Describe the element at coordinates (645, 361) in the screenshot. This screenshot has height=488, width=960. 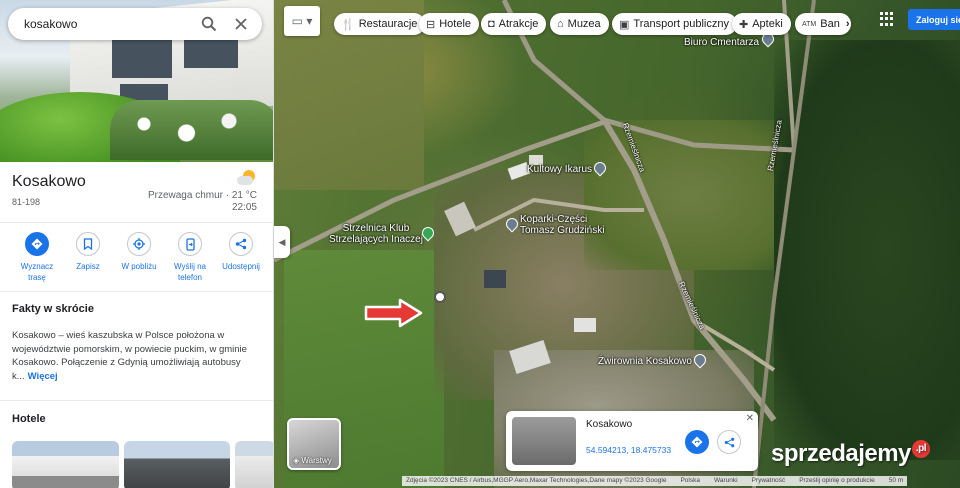
I see `map-label-gravel: Żwirownia Kosakowo` at that location.